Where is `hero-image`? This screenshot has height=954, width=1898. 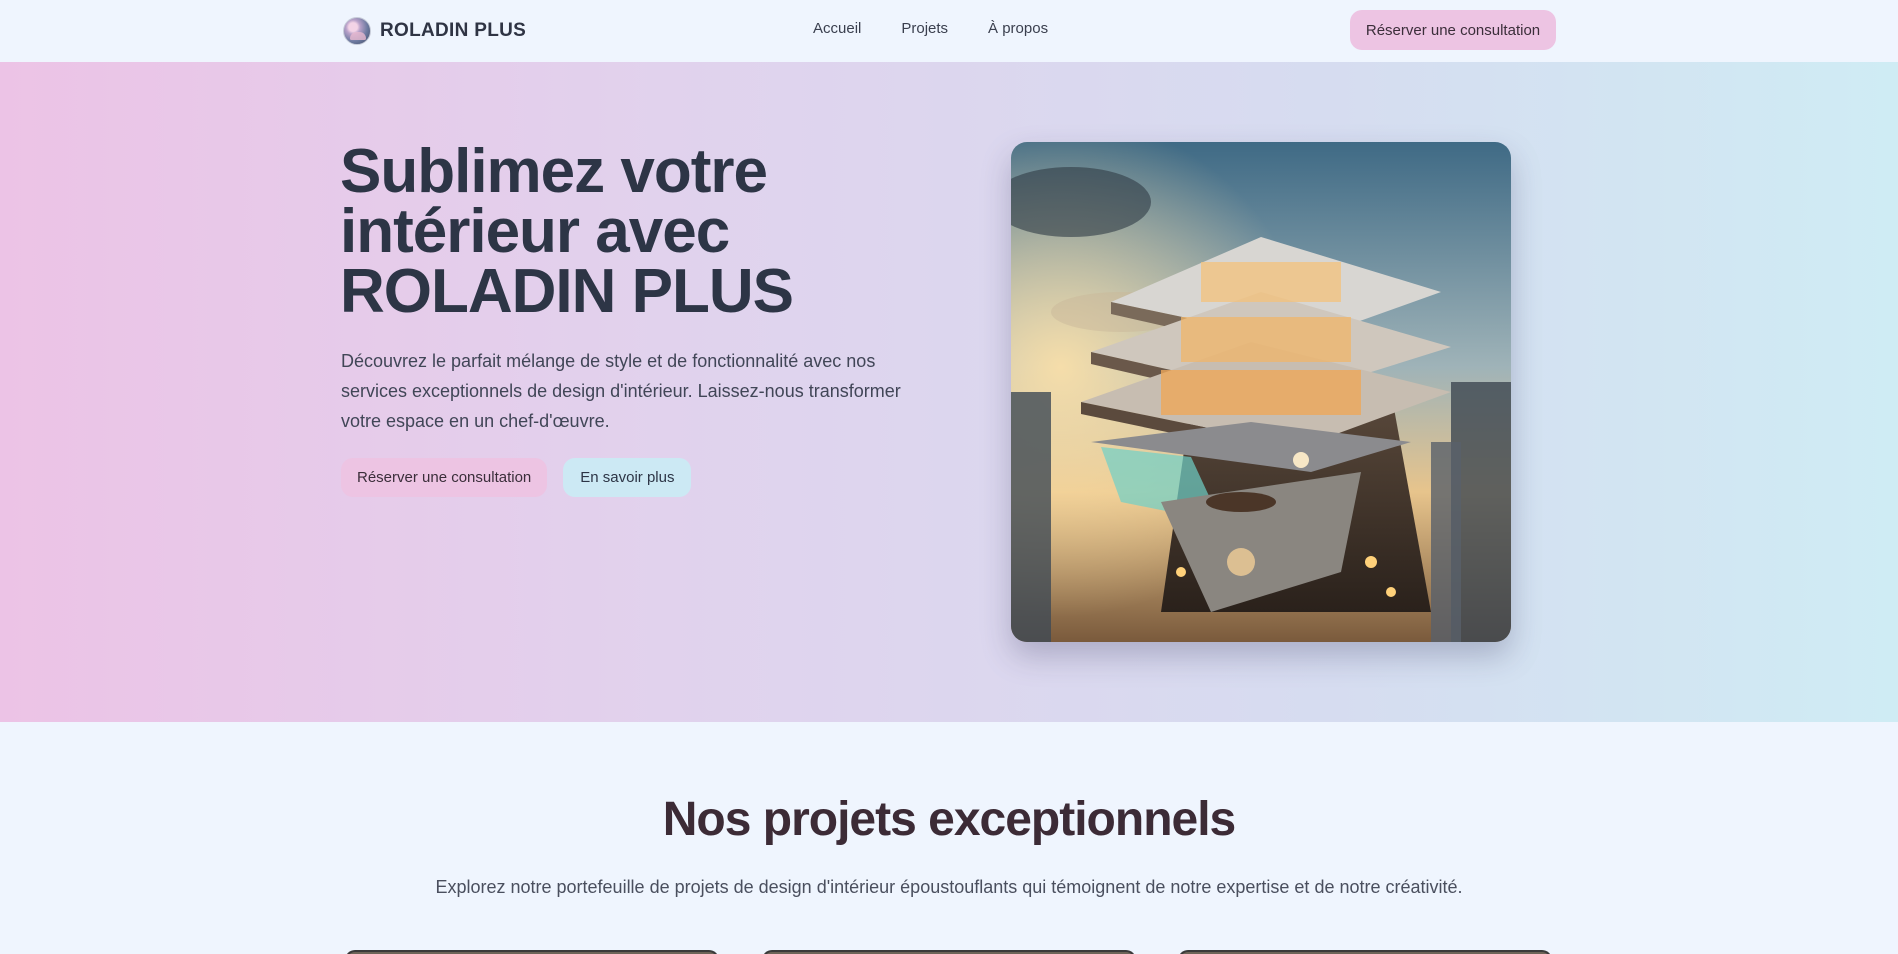 hero-image is located at coordinates (1261, 392).